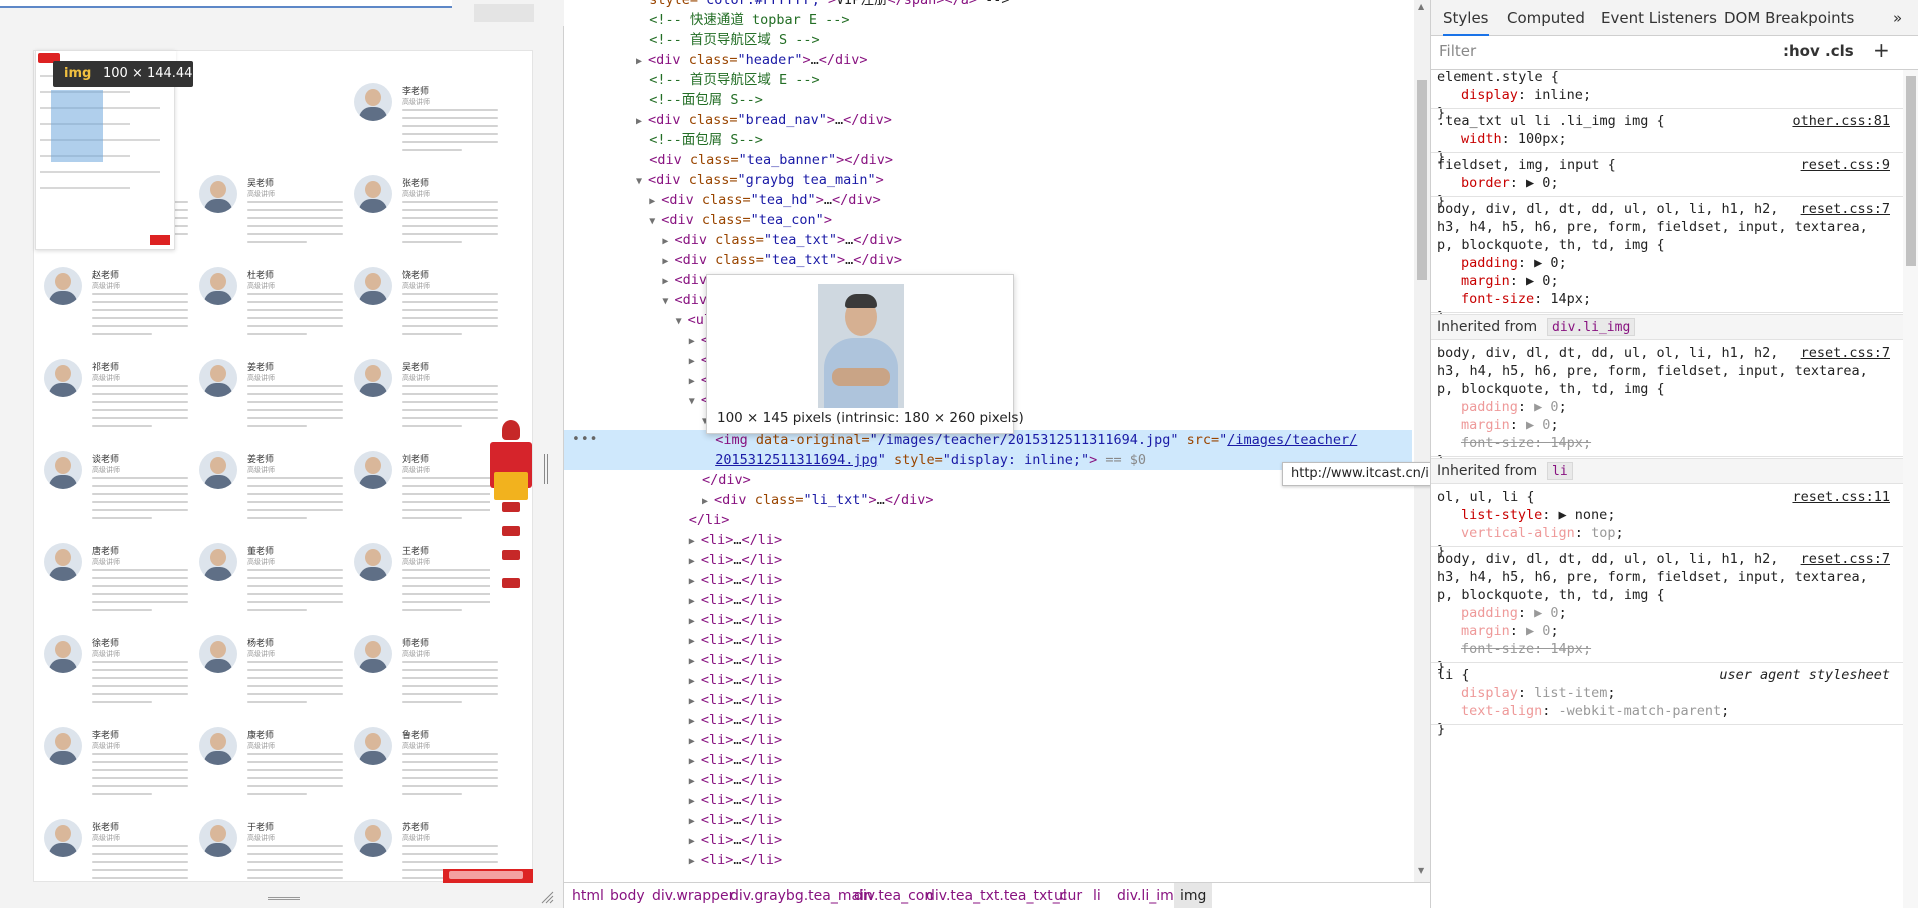 The width and height of the screenshot is (1918, 908). What do you see at coordinates (801, 895) in the screenshot?
I see `breadcrumb-item: div.graybg.tea_main` at bounding box center [801, 895].